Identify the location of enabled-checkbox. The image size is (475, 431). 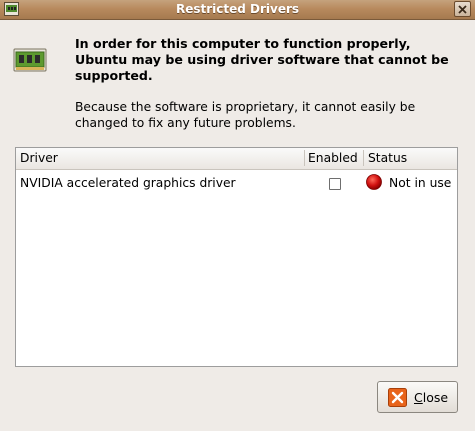
(335, 184).